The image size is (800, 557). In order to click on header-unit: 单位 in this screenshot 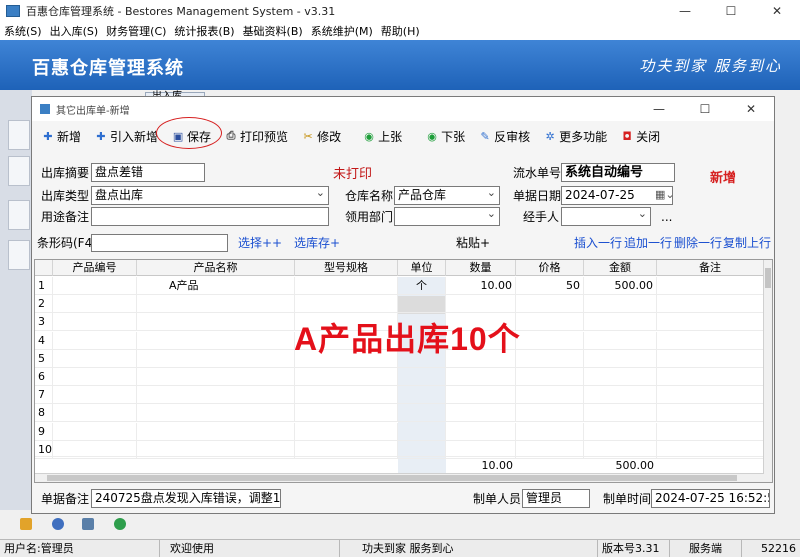, I will do `click(422, 268)`.